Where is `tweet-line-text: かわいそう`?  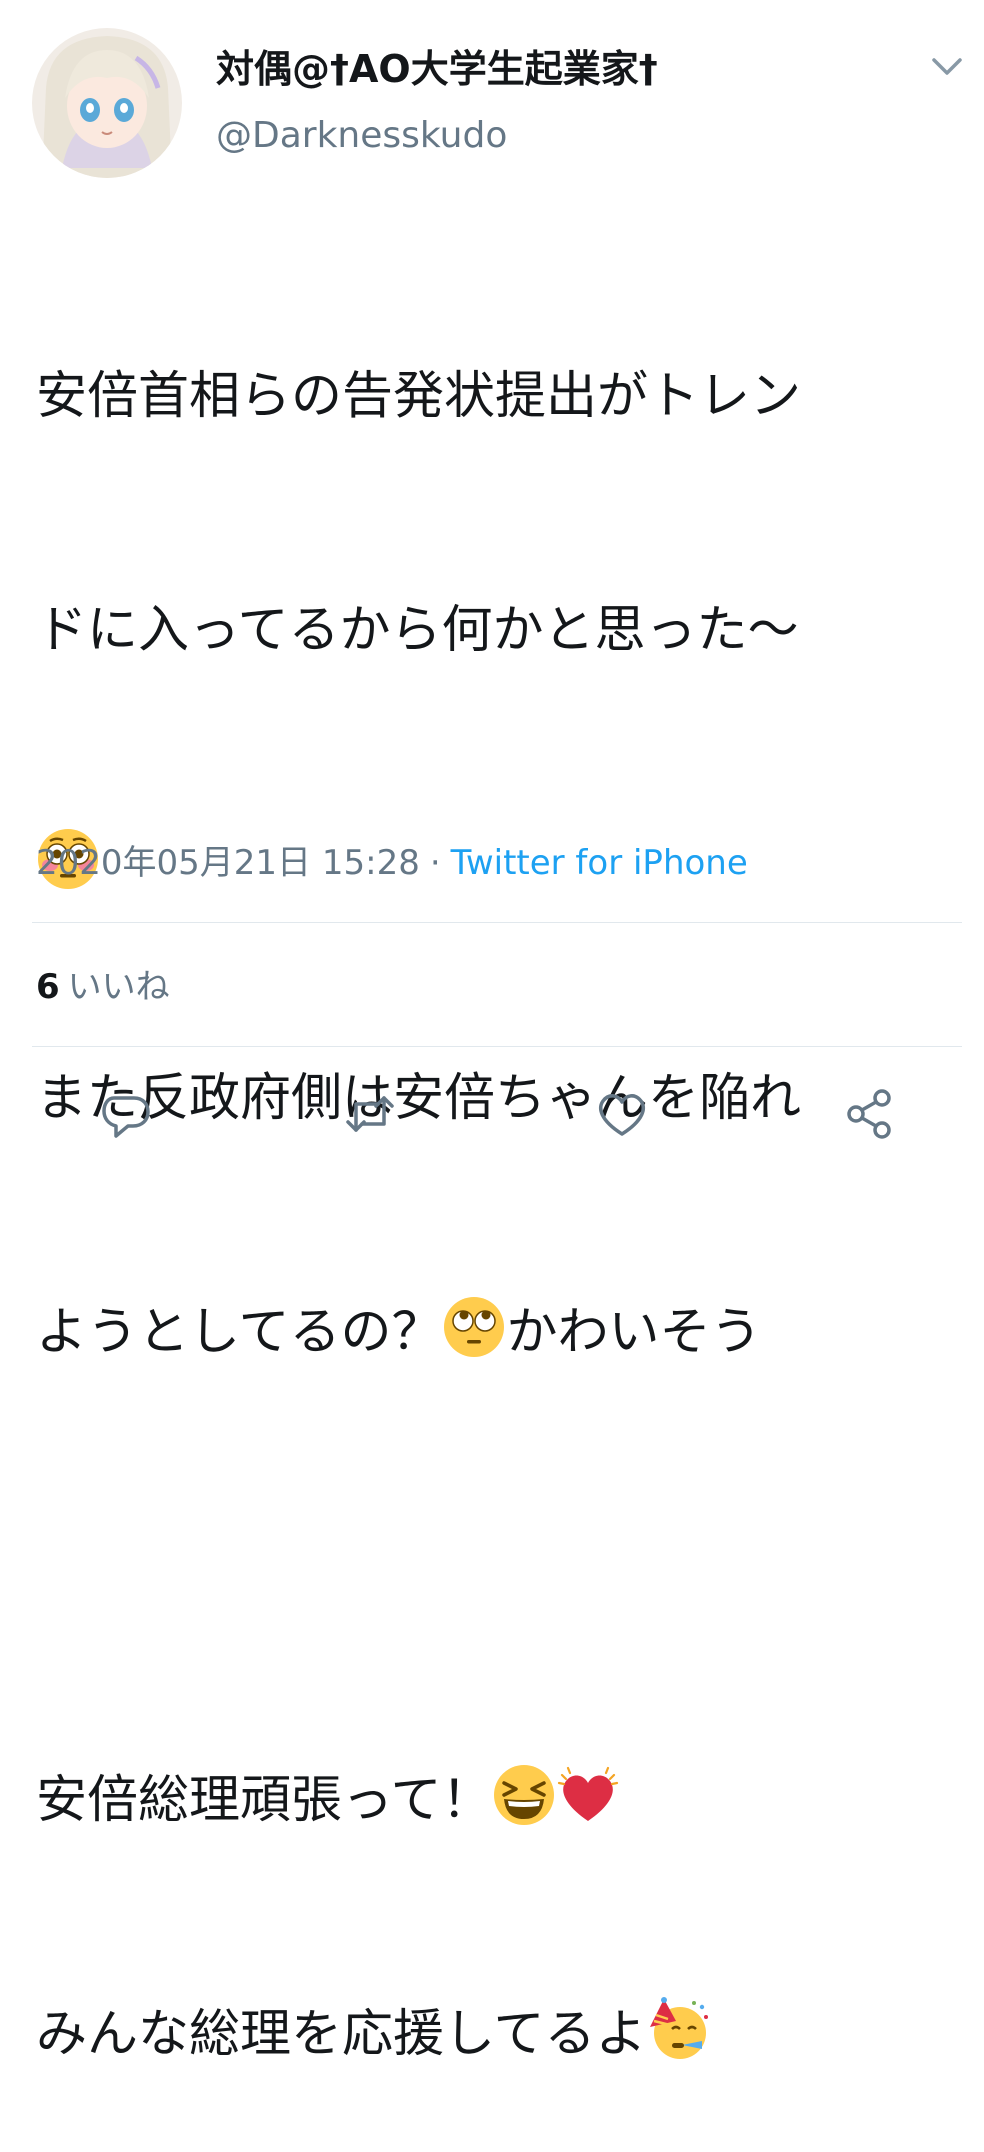
tweet-line-text: かわいそう is located at coordinates (634, 1332).